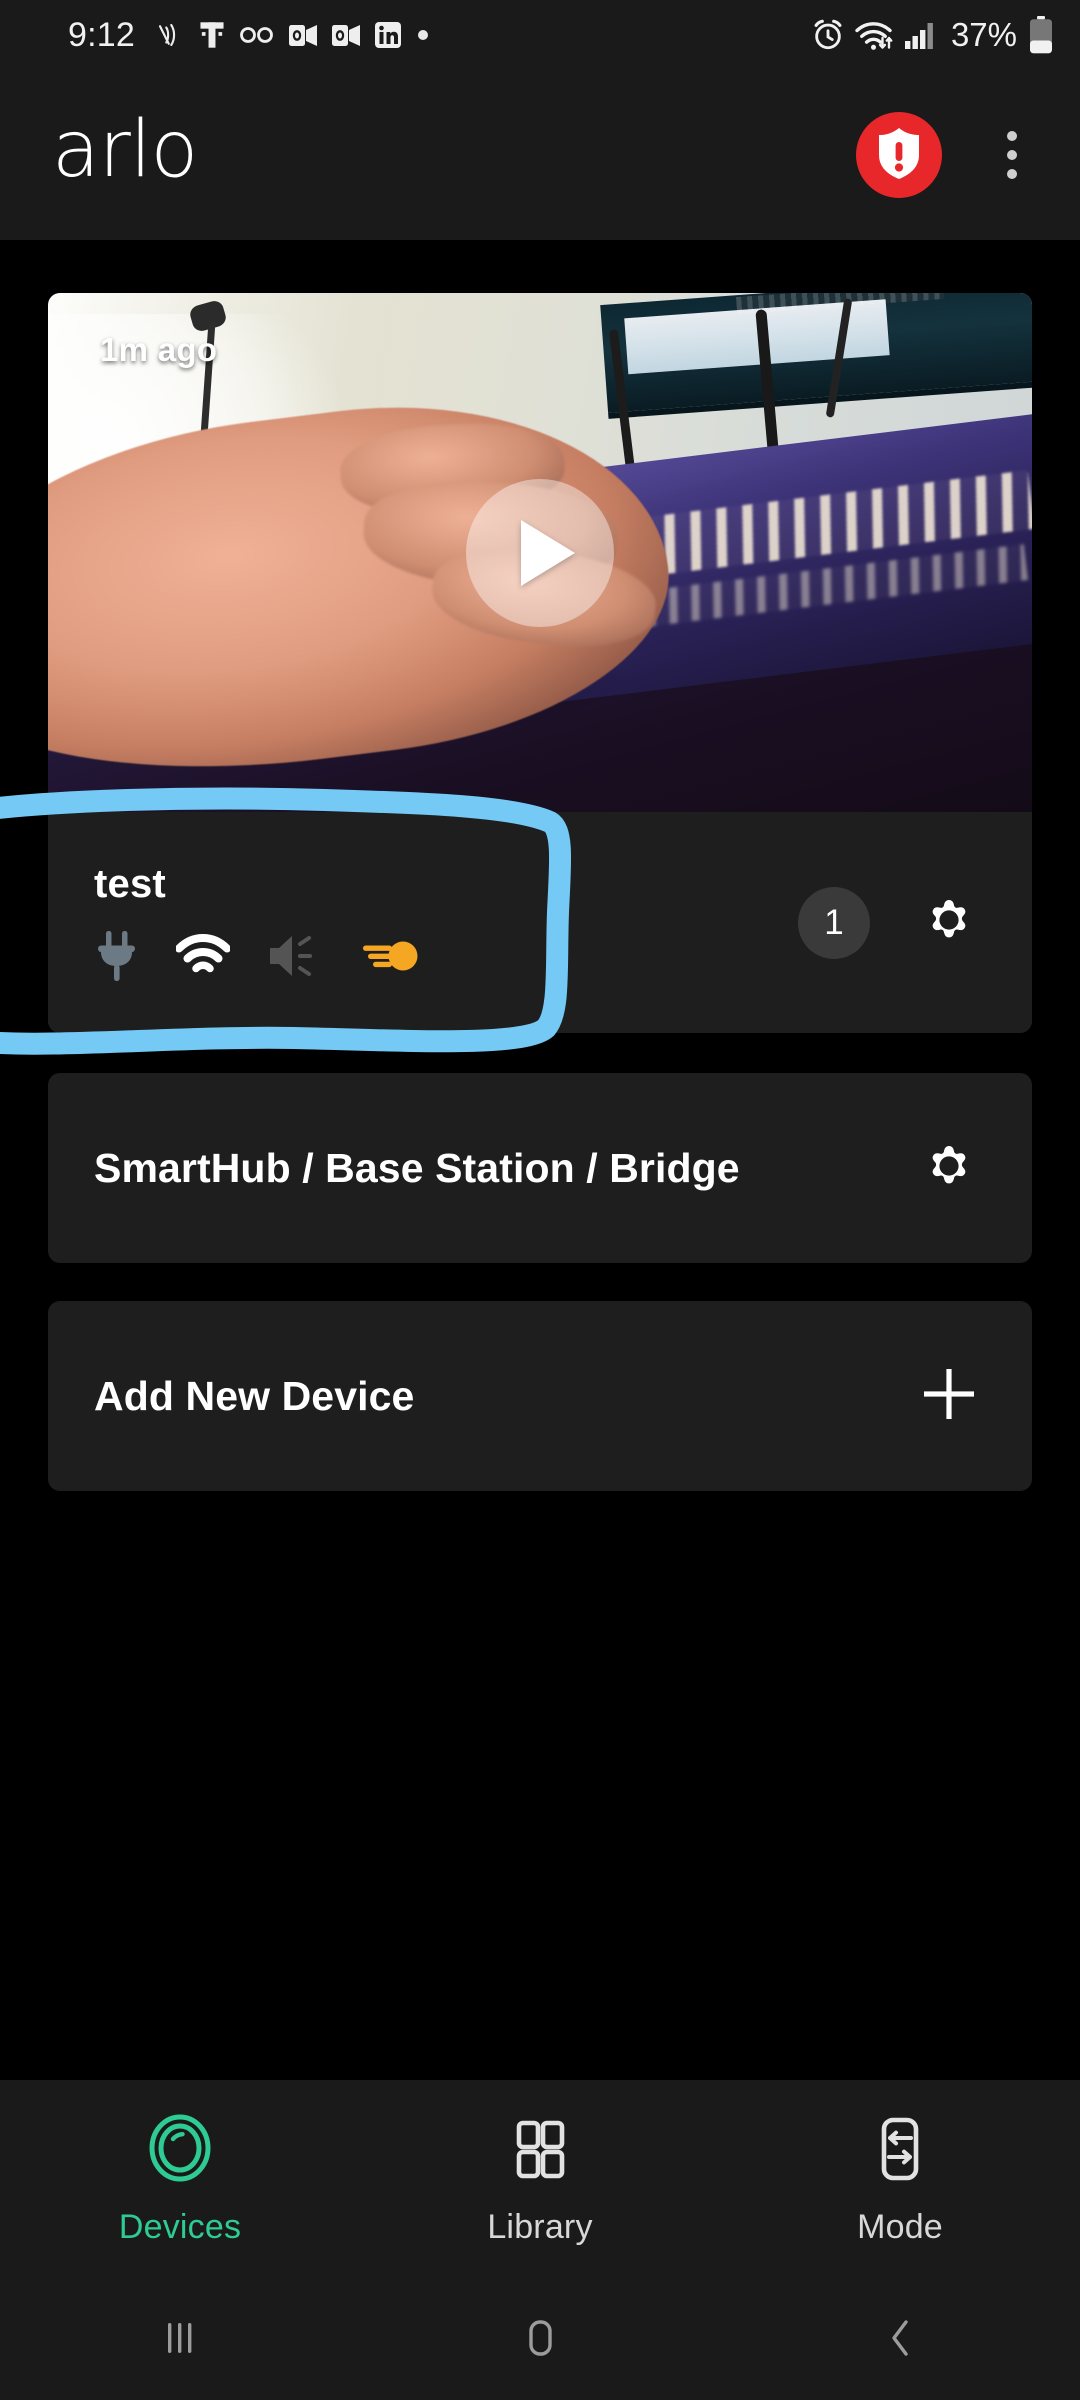  I want to click on nav-label-mode: Mode, so click(900, 2227).